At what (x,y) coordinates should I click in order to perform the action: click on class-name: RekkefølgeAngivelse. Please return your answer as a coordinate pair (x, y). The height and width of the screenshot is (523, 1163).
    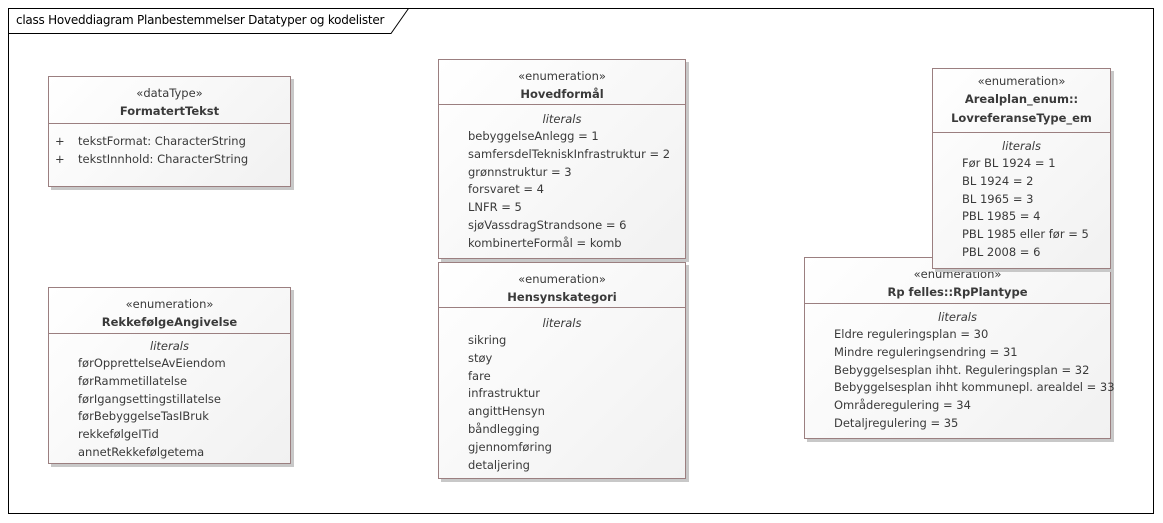
    Looking at the image, I should click on (169, 322).